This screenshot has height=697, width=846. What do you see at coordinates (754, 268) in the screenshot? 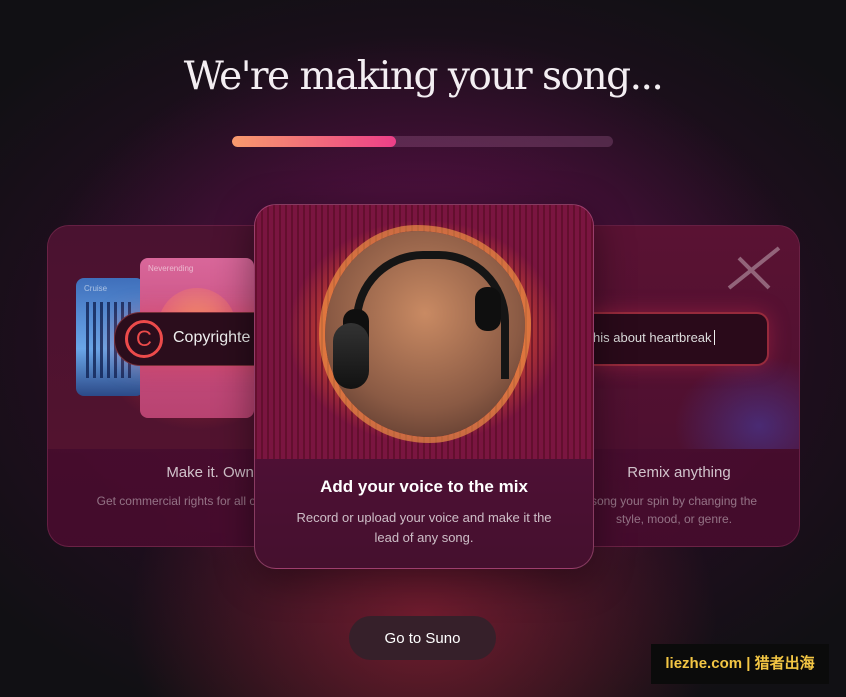
I see `music-note-icon` at bounding box center [754, 268].